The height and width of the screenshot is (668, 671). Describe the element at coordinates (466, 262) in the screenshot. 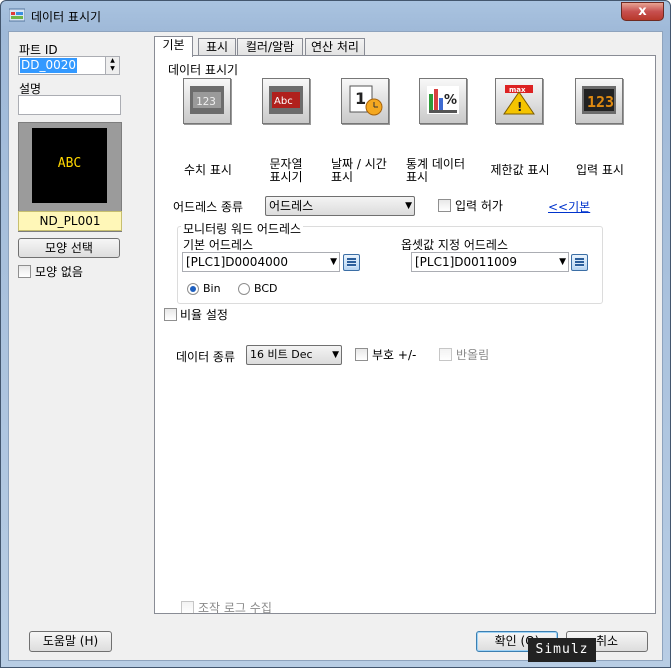

I see `offset-address-value: [PLC1]D0011009` at that location.